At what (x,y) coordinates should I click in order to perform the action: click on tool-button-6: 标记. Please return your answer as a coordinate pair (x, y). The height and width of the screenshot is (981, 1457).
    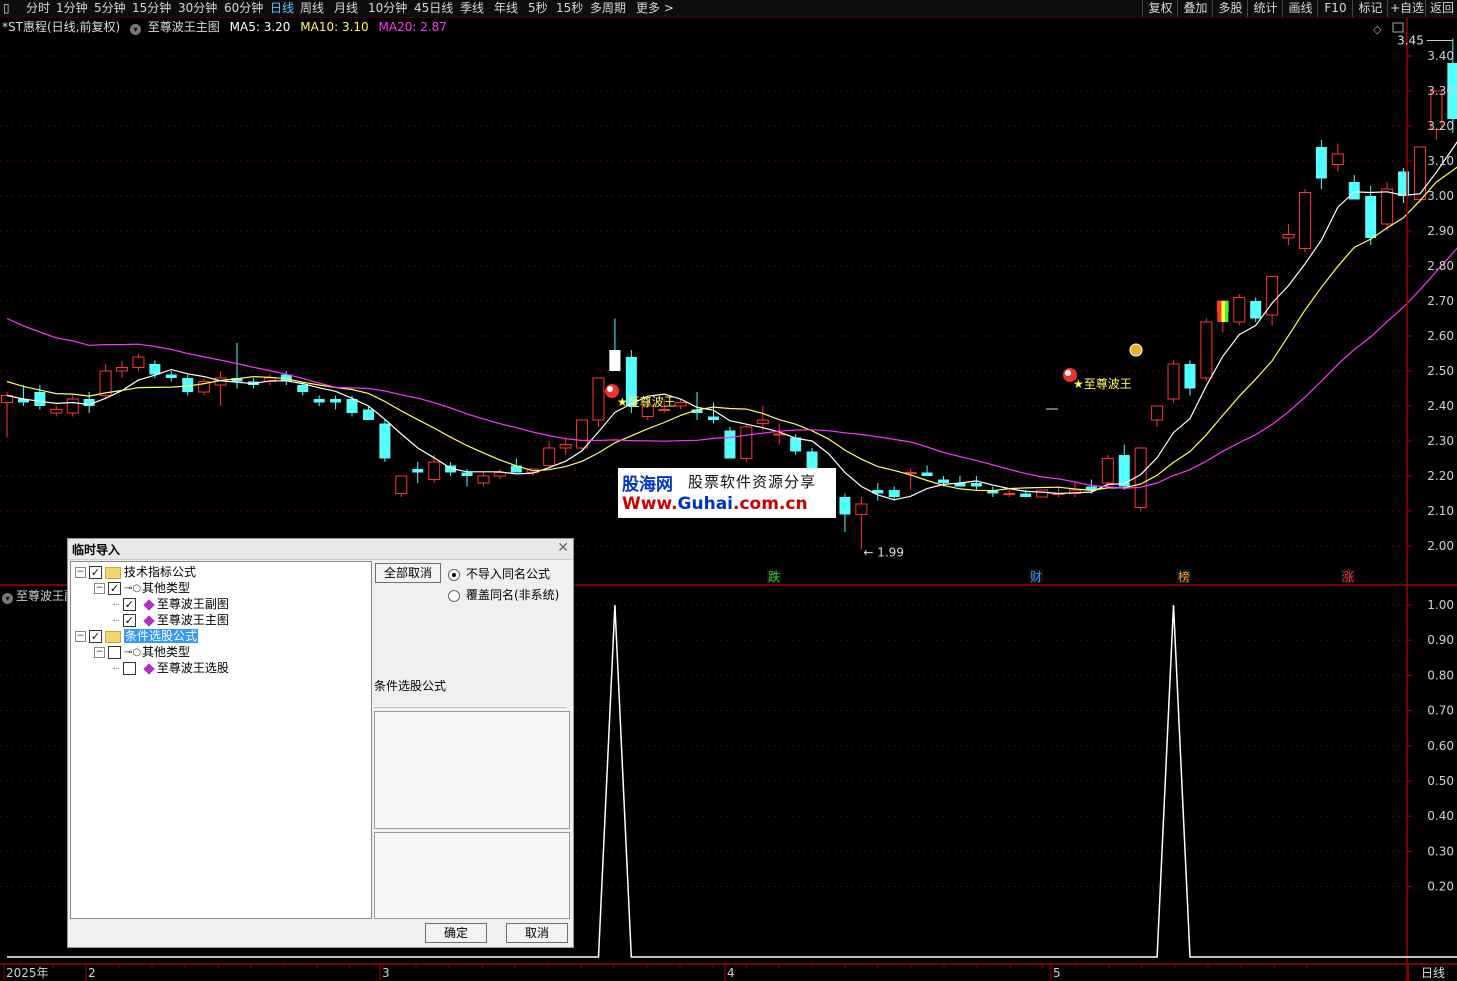
    Looking at the image, I should click on (1370, 8).